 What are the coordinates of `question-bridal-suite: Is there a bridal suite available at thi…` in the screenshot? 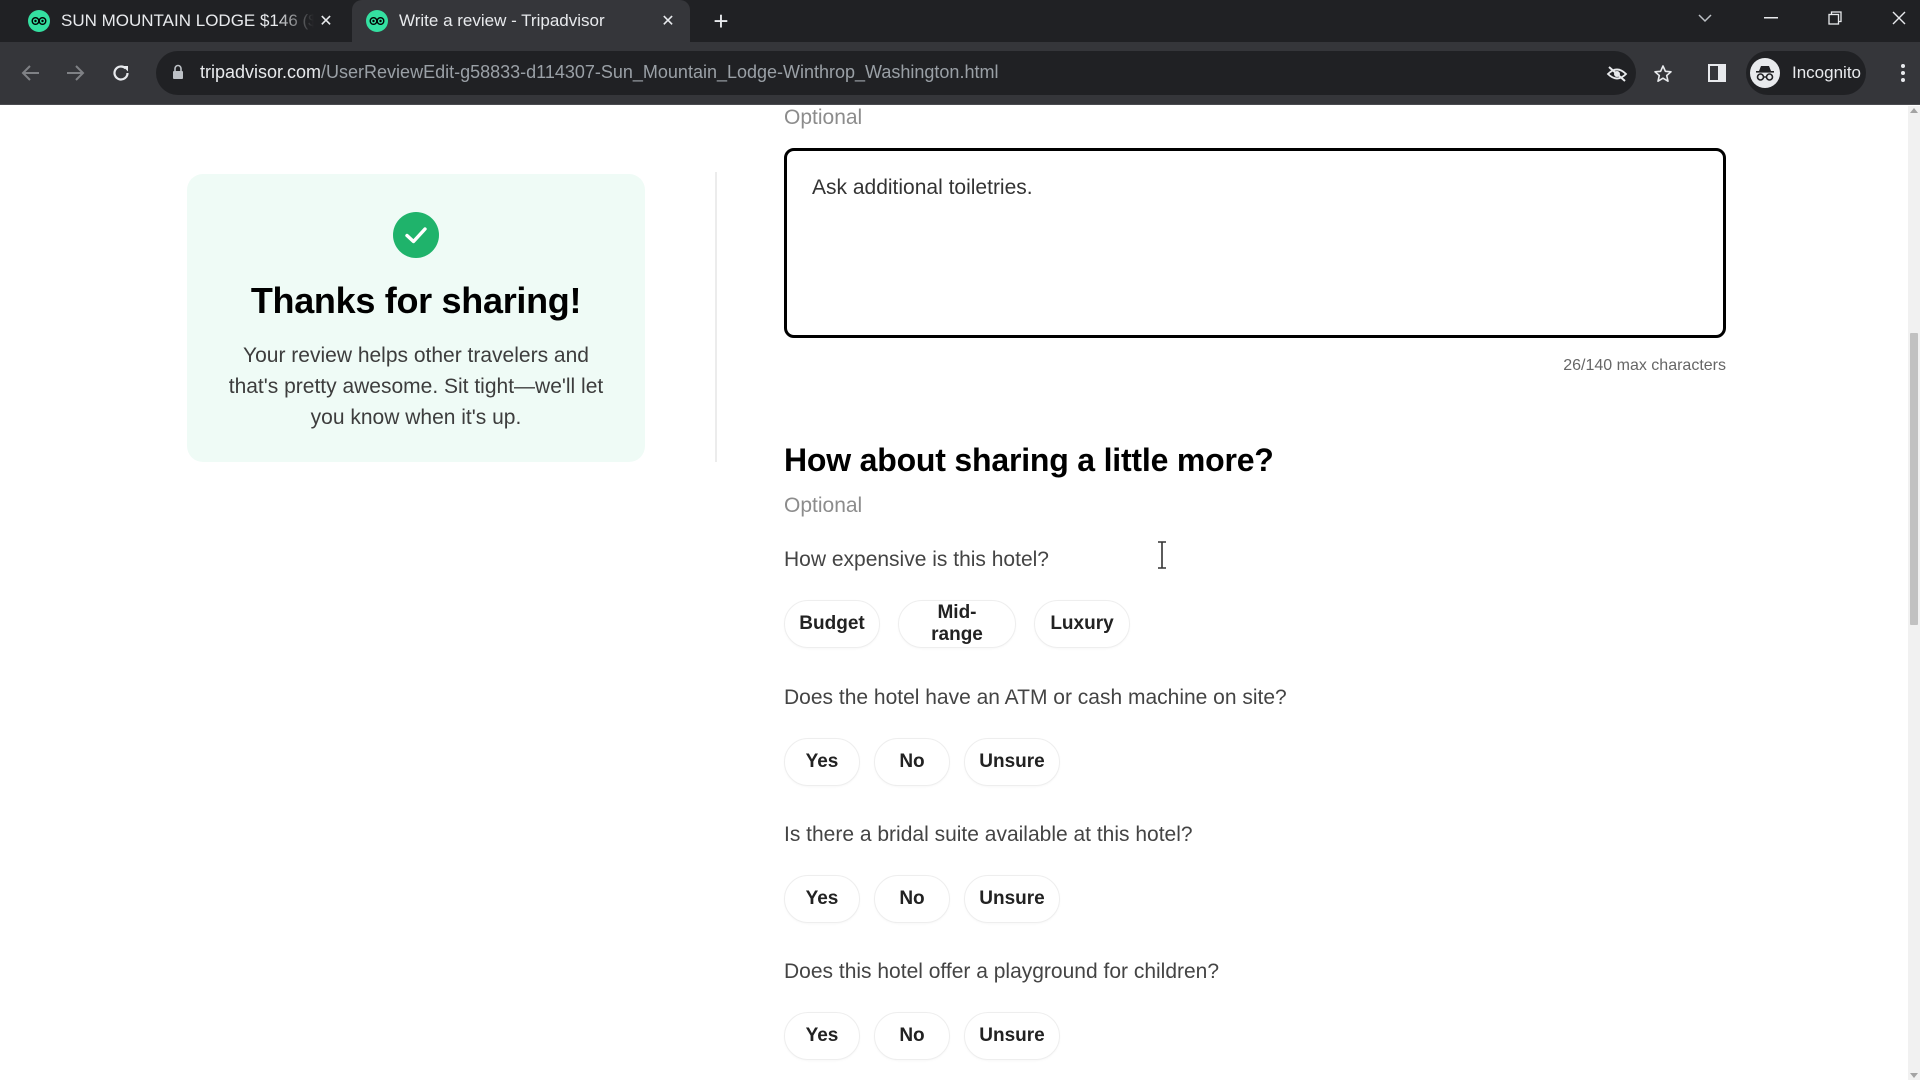 It's located at (988, 834).